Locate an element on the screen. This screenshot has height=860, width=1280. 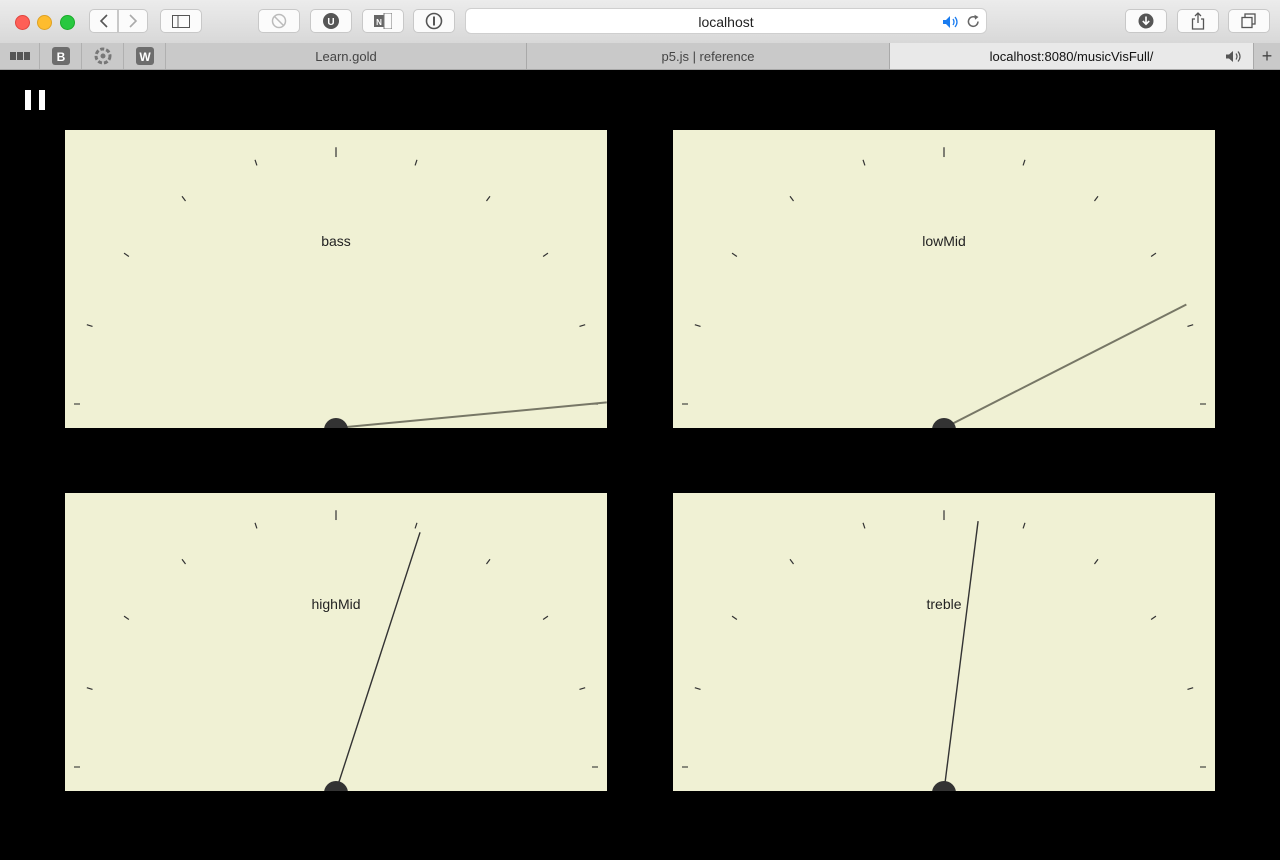
pause-button is located at coordinates (35, 100).